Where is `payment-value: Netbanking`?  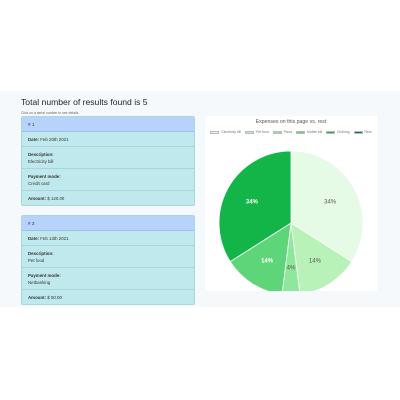
payment-value: Netbanking is located at coordinates (39, 282).